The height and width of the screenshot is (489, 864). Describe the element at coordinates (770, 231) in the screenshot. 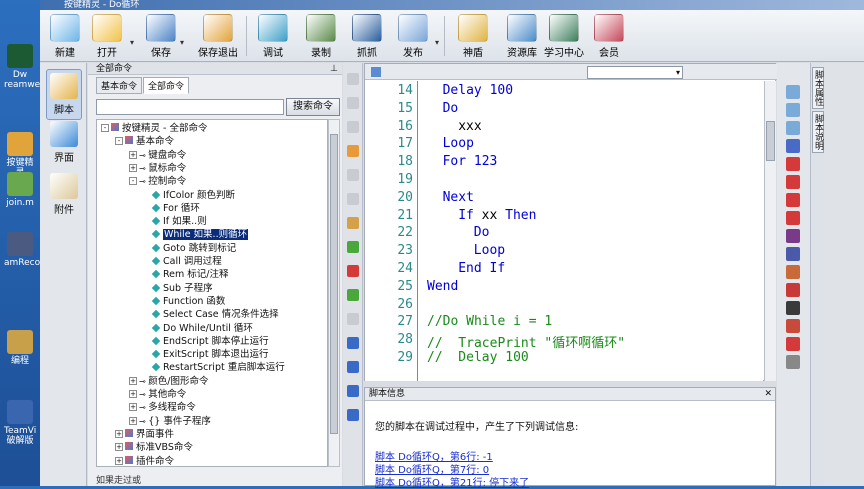

I see `editor-scrollbar` at that location.